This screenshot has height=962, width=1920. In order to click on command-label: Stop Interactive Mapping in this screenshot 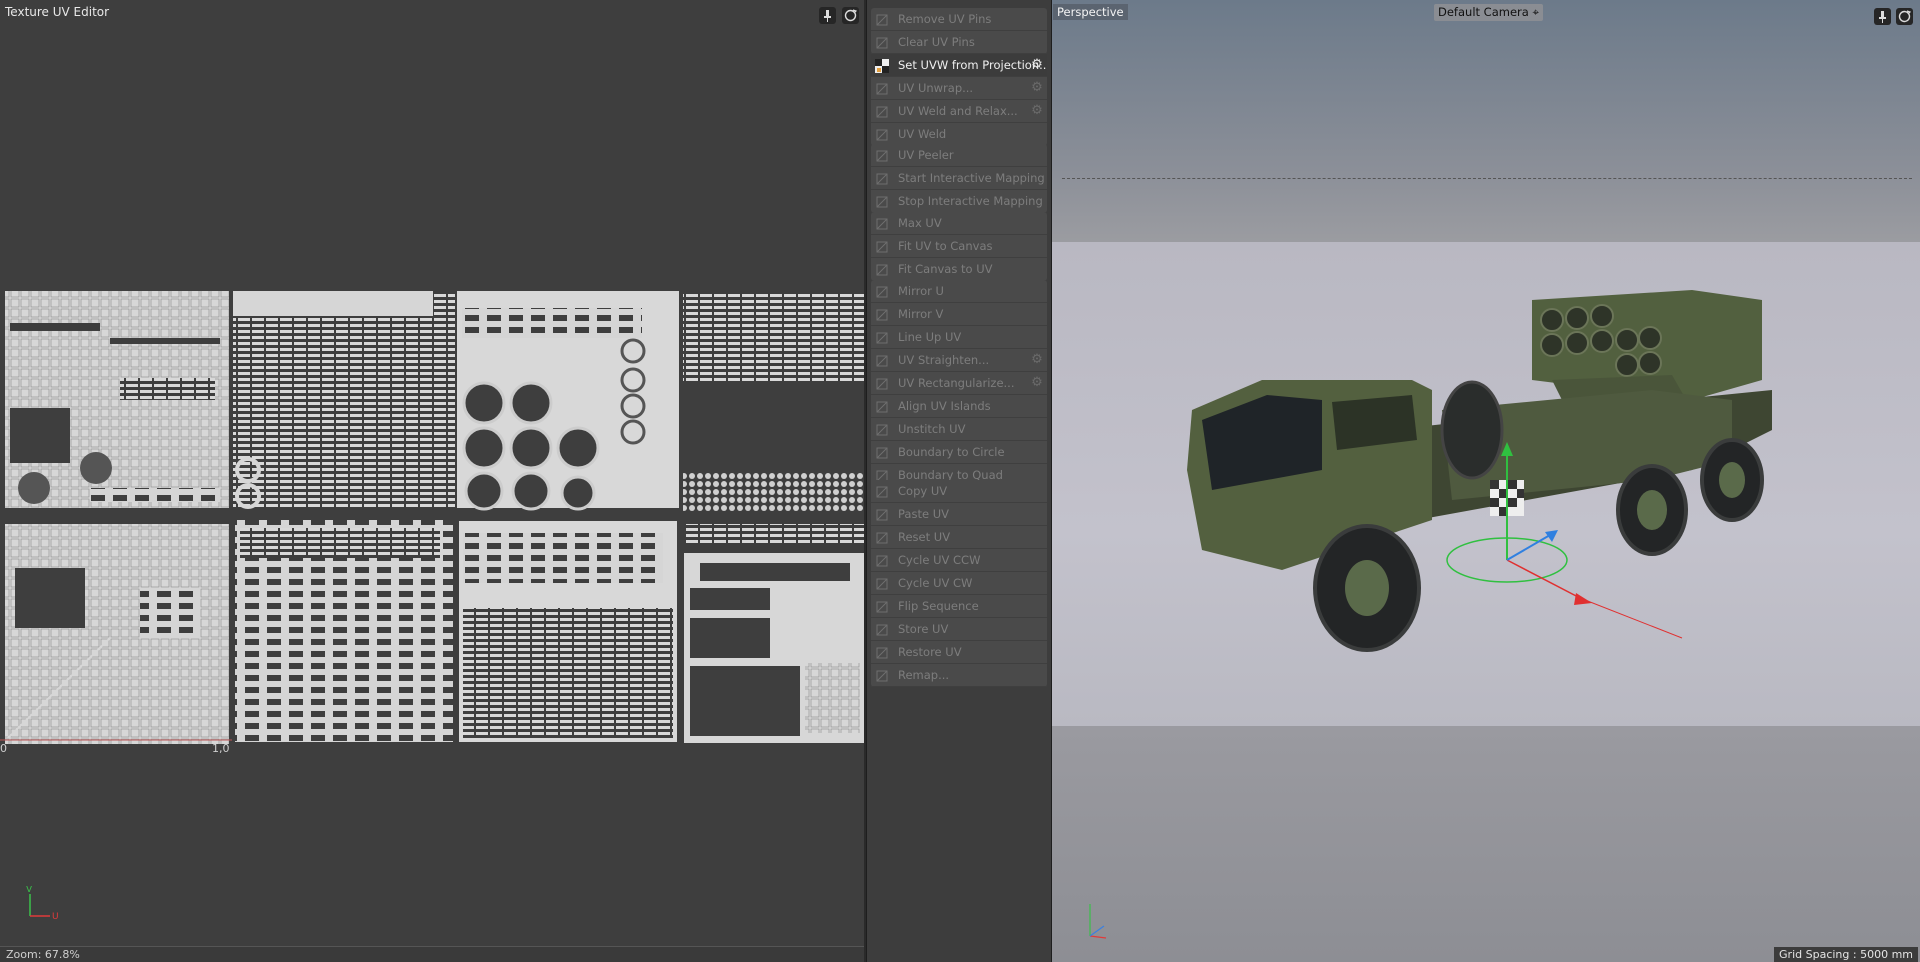, I will do `click(970, 201)`.